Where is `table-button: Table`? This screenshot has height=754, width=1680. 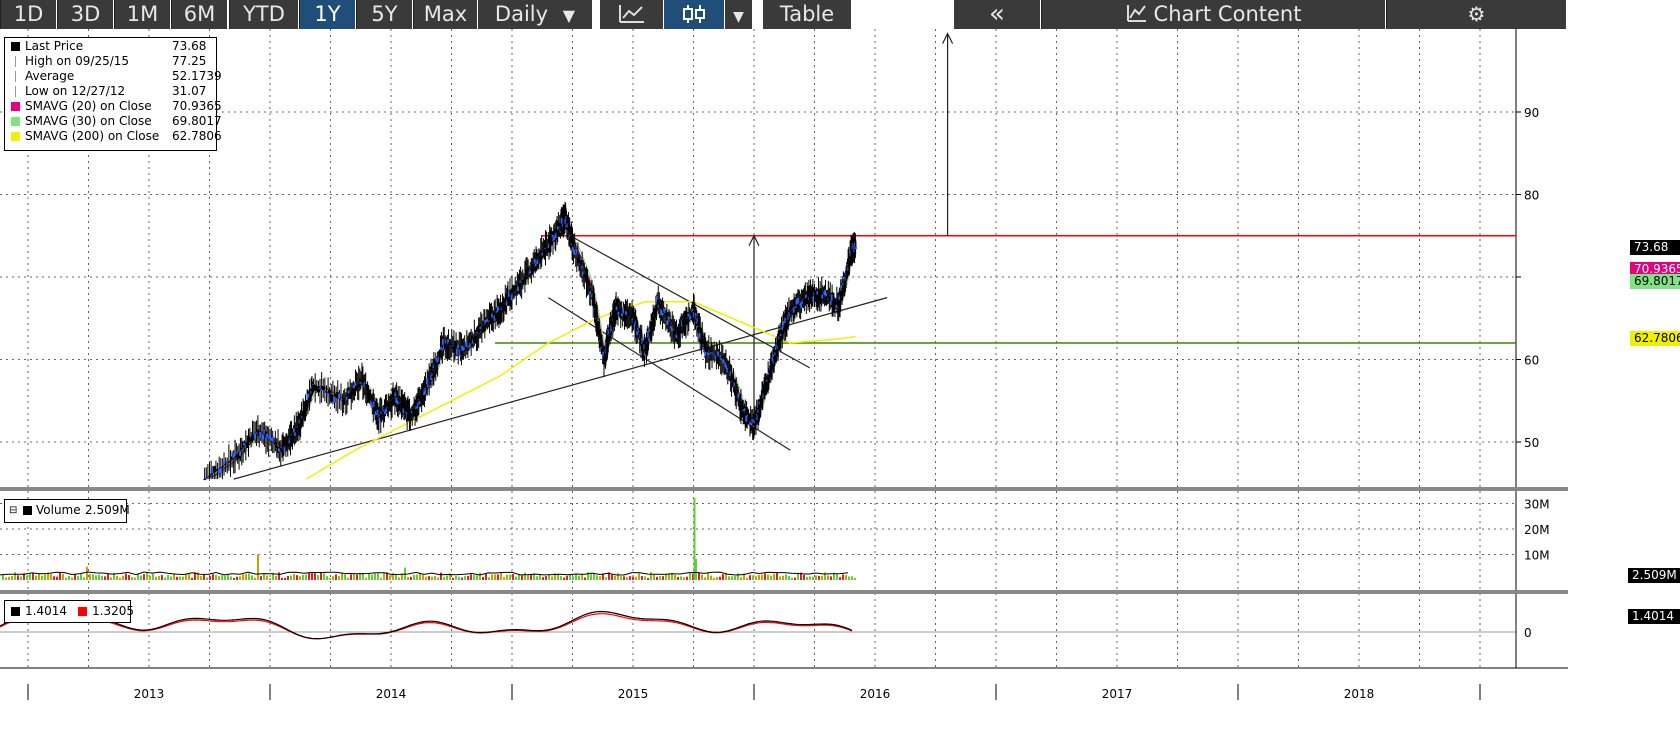 table-button: Table is located at coordinates (807, 14).